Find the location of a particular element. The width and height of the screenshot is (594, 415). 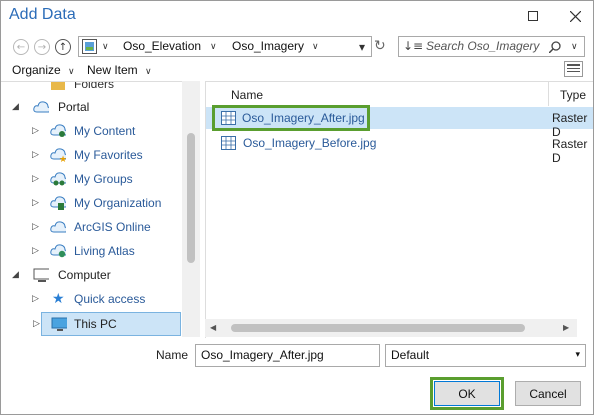

sort-icon: ↓≡ is located at coordinates (413, 46).